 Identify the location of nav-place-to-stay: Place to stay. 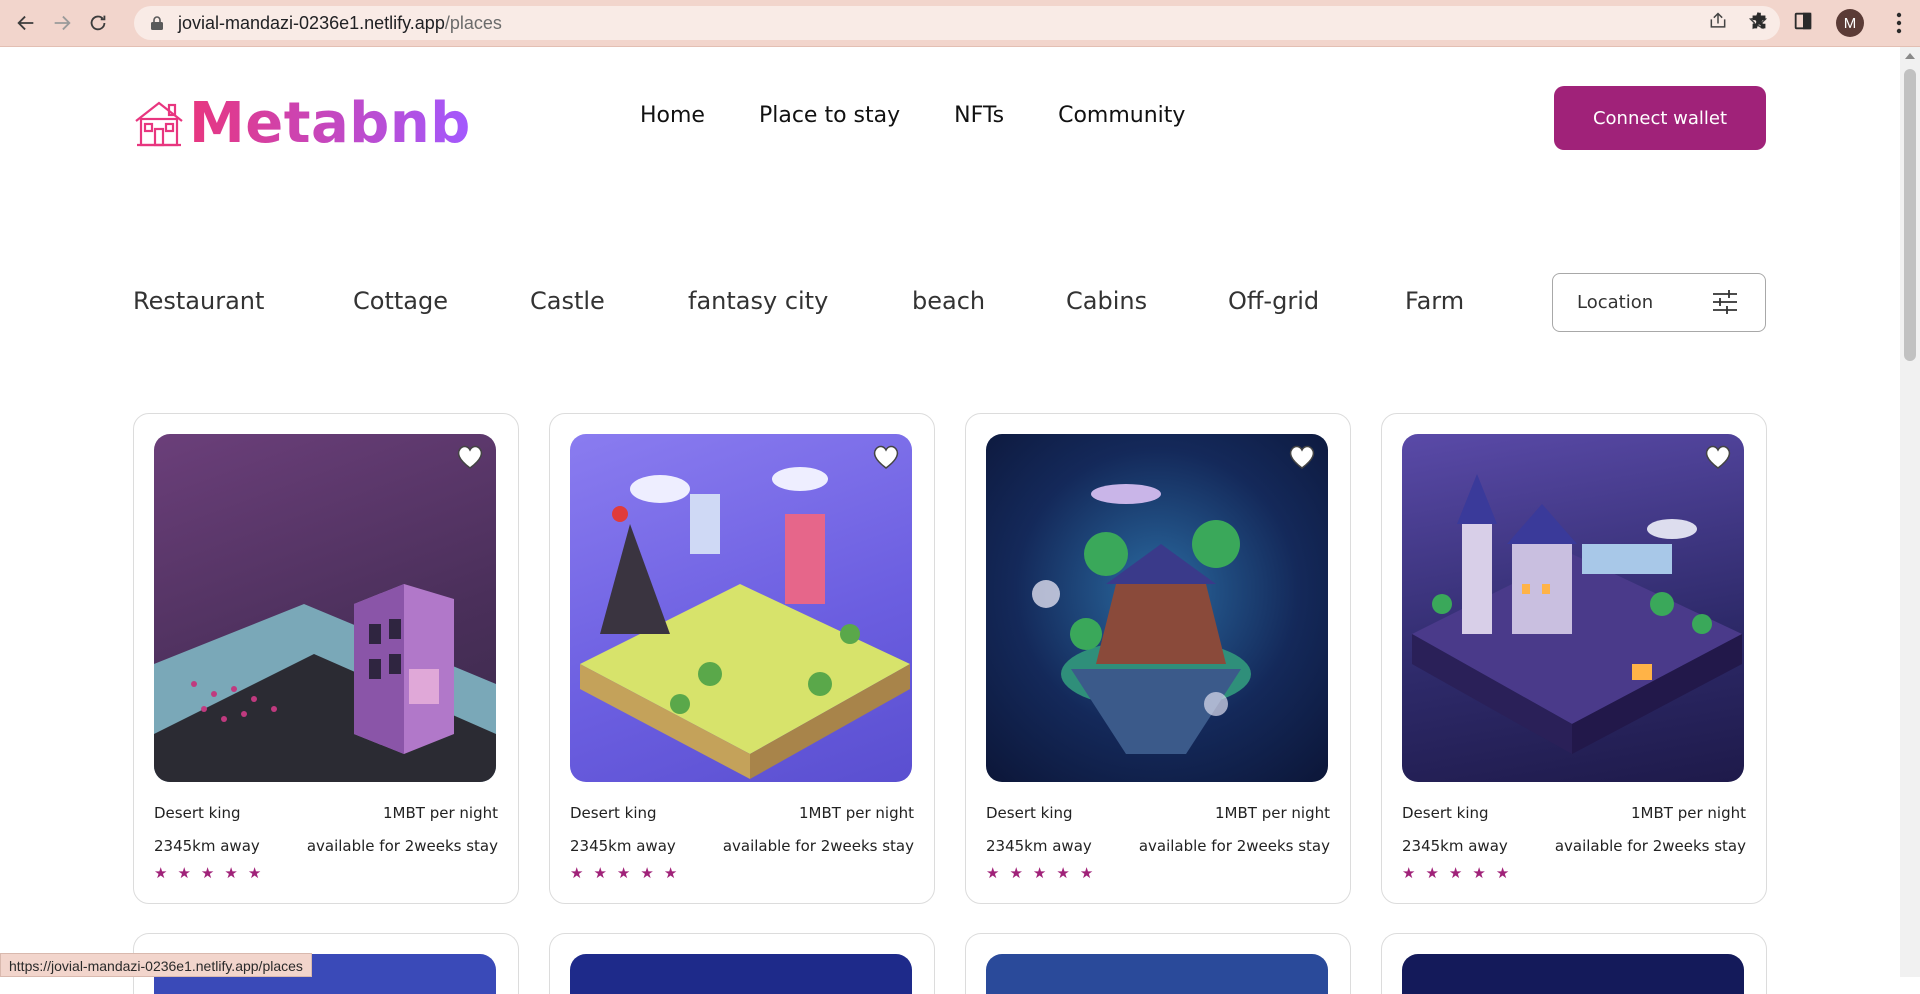
(829, 115).